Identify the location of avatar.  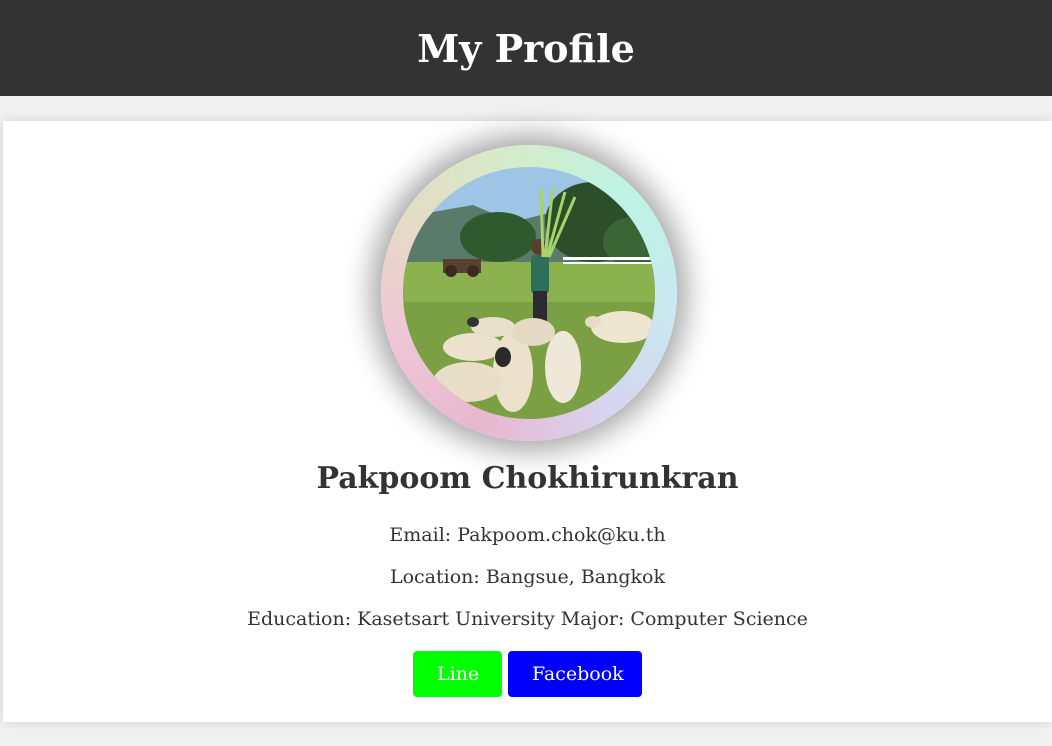
(529, 293).